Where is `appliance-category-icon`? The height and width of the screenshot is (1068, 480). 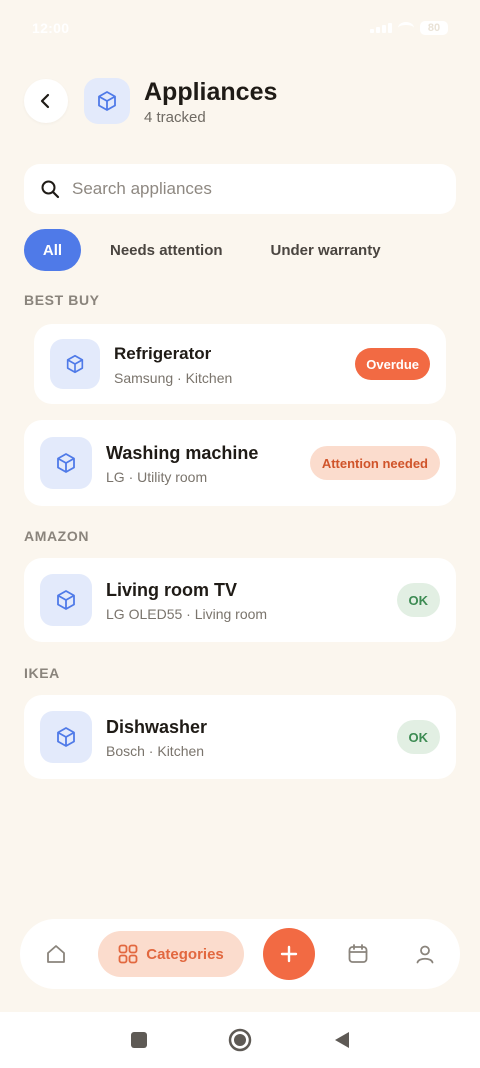
appliance-category-icon is located at coordinates (107, 101).